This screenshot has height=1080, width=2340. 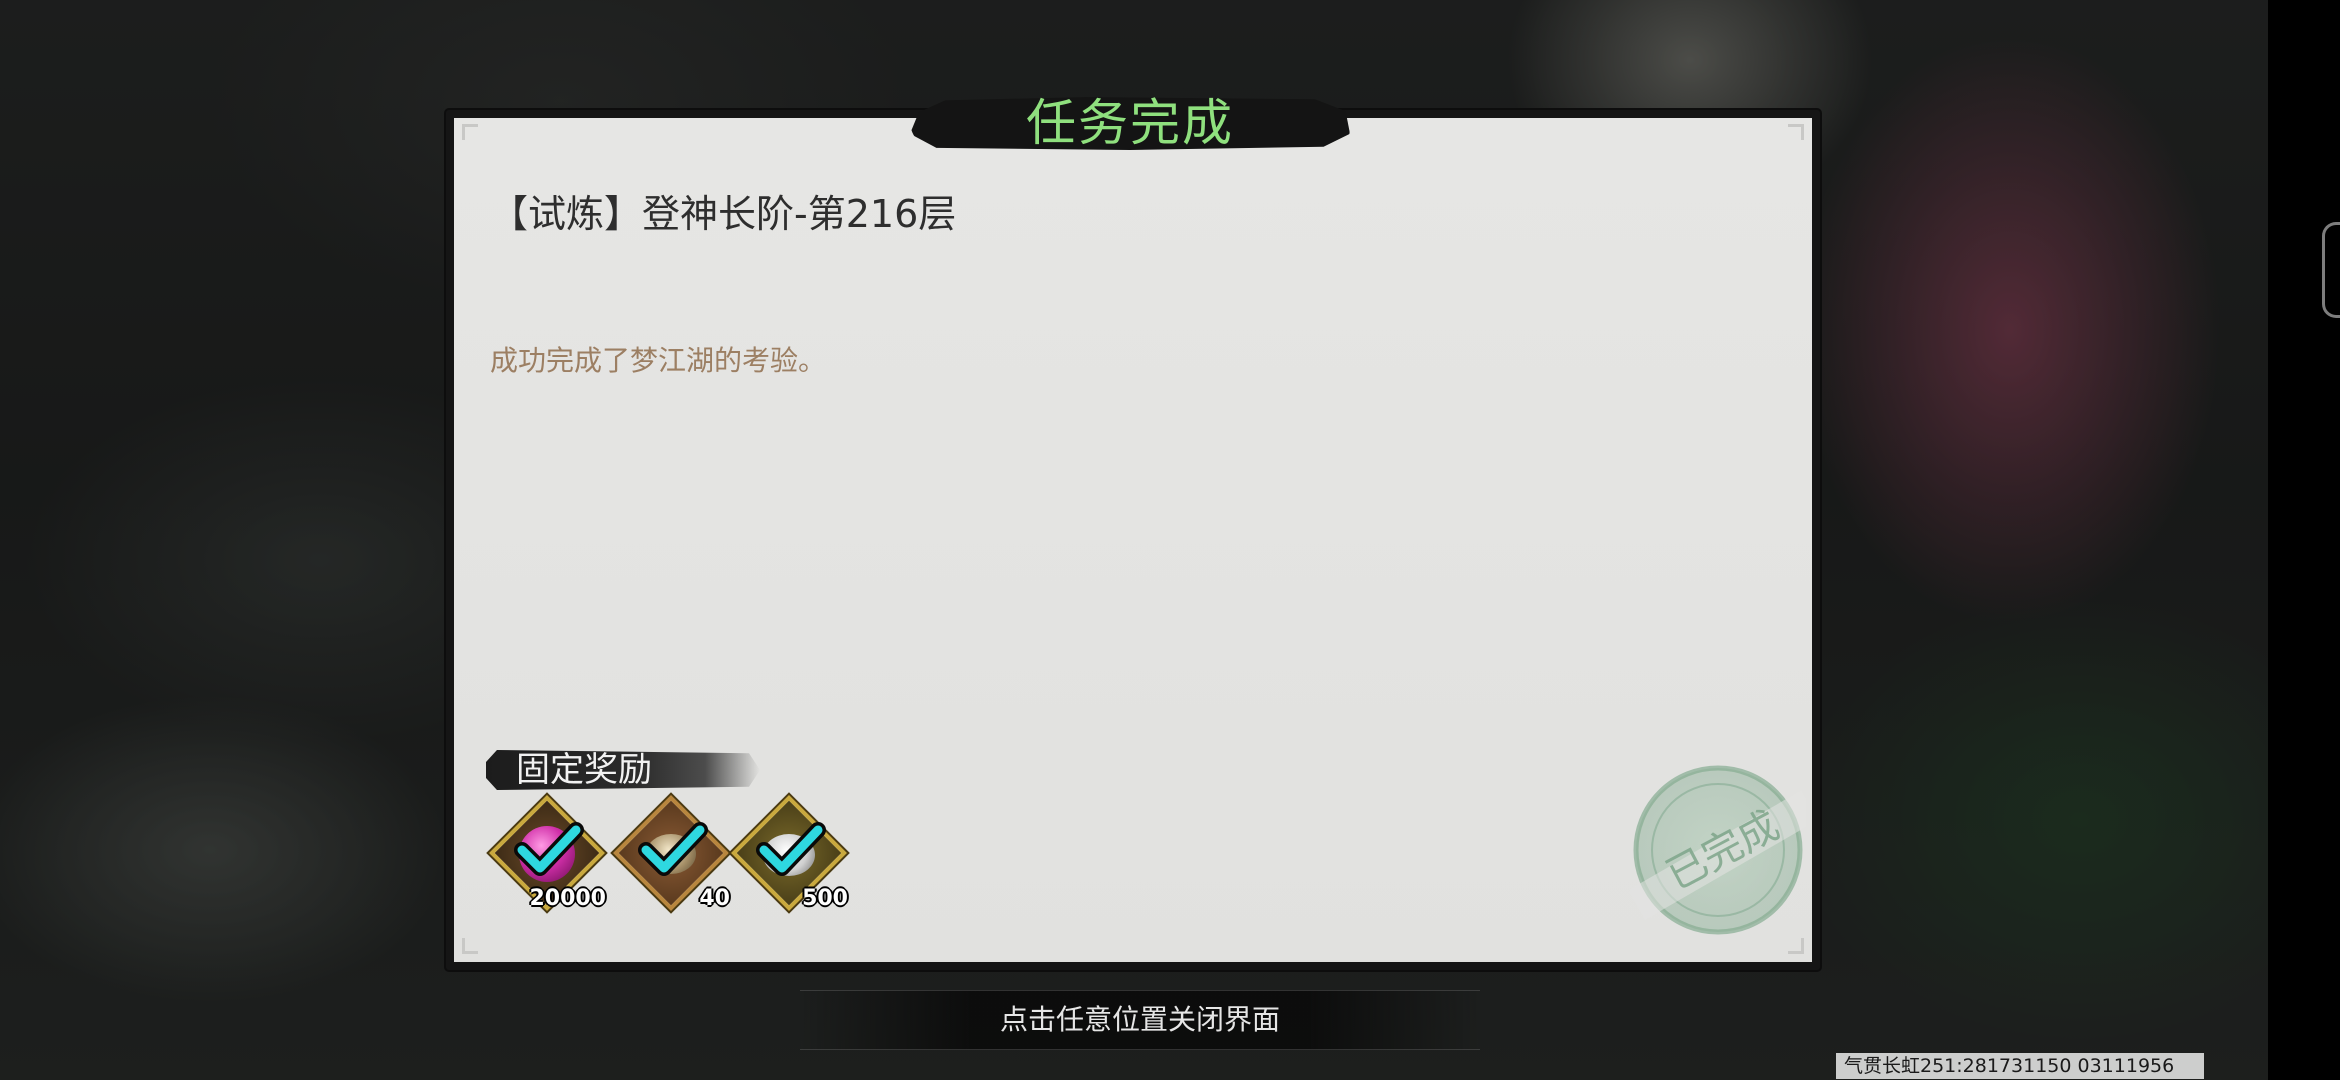 I want to click on screen-edge-bar, so click(x=2304, y=540).